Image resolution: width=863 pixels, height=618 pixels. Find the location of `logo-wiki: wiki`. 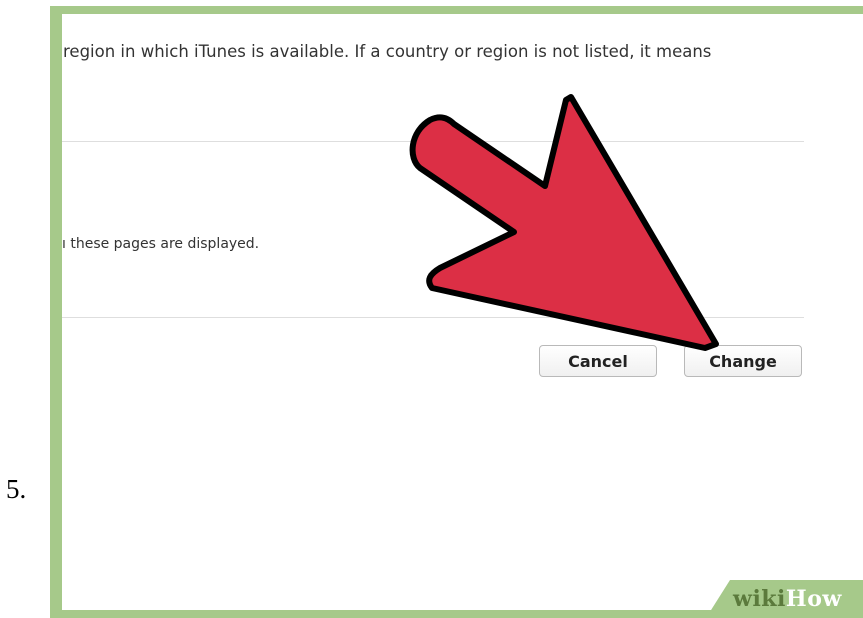

logo-wiki: wiki is located at coordinates (759, 599).